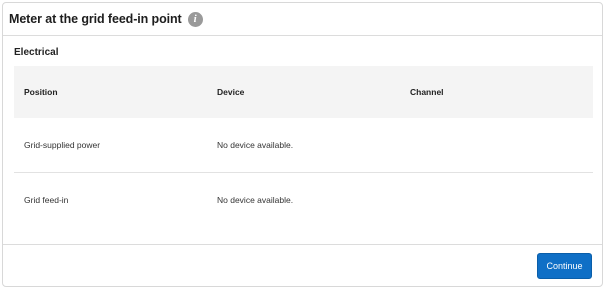  I want to click on row-position: Grid feed-in, so click(46, 200).